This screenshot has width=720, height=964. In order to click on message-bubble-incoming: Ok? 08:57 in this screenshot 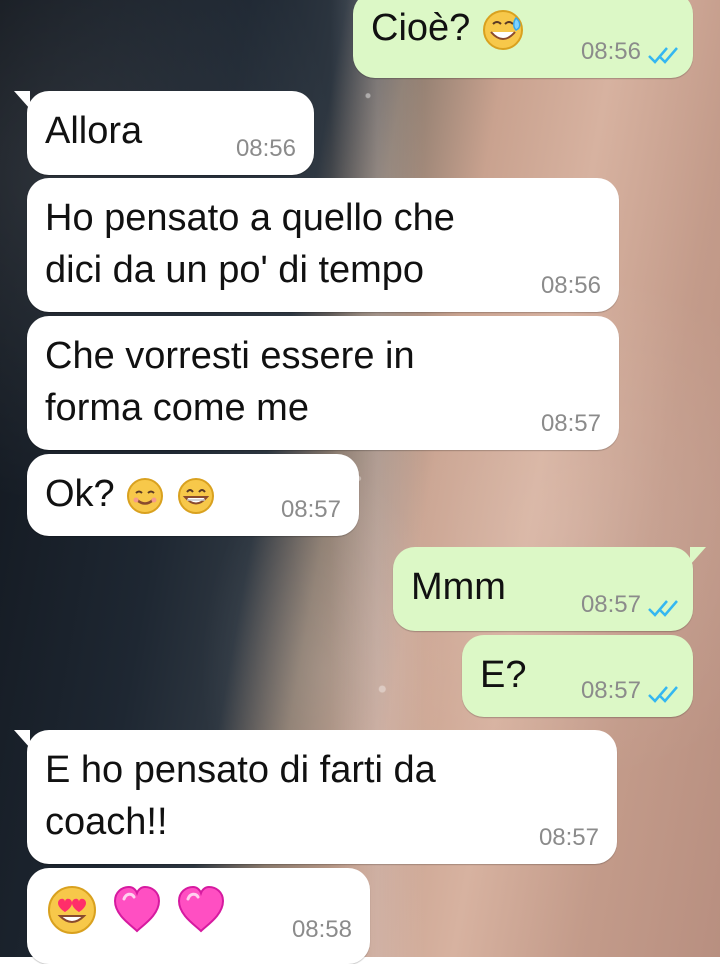, I will do `click(193, 495)`.